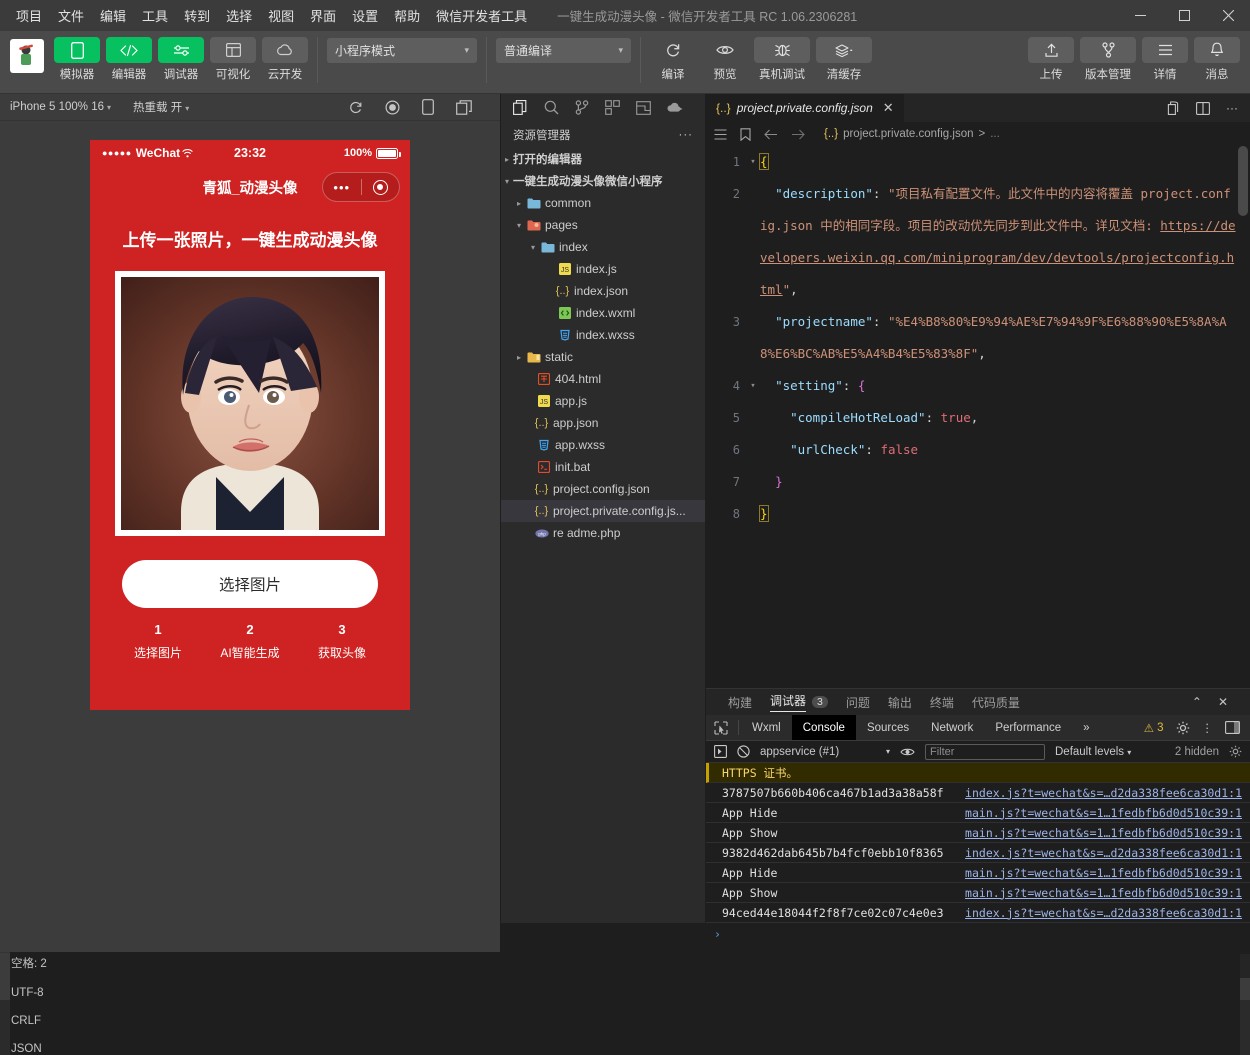 The height and width of the screenshot is (1055, 1250). What do you see at coordinates (907, 752) in the screenshot?
I see `eye-icon` at bounding box center [907, 752].